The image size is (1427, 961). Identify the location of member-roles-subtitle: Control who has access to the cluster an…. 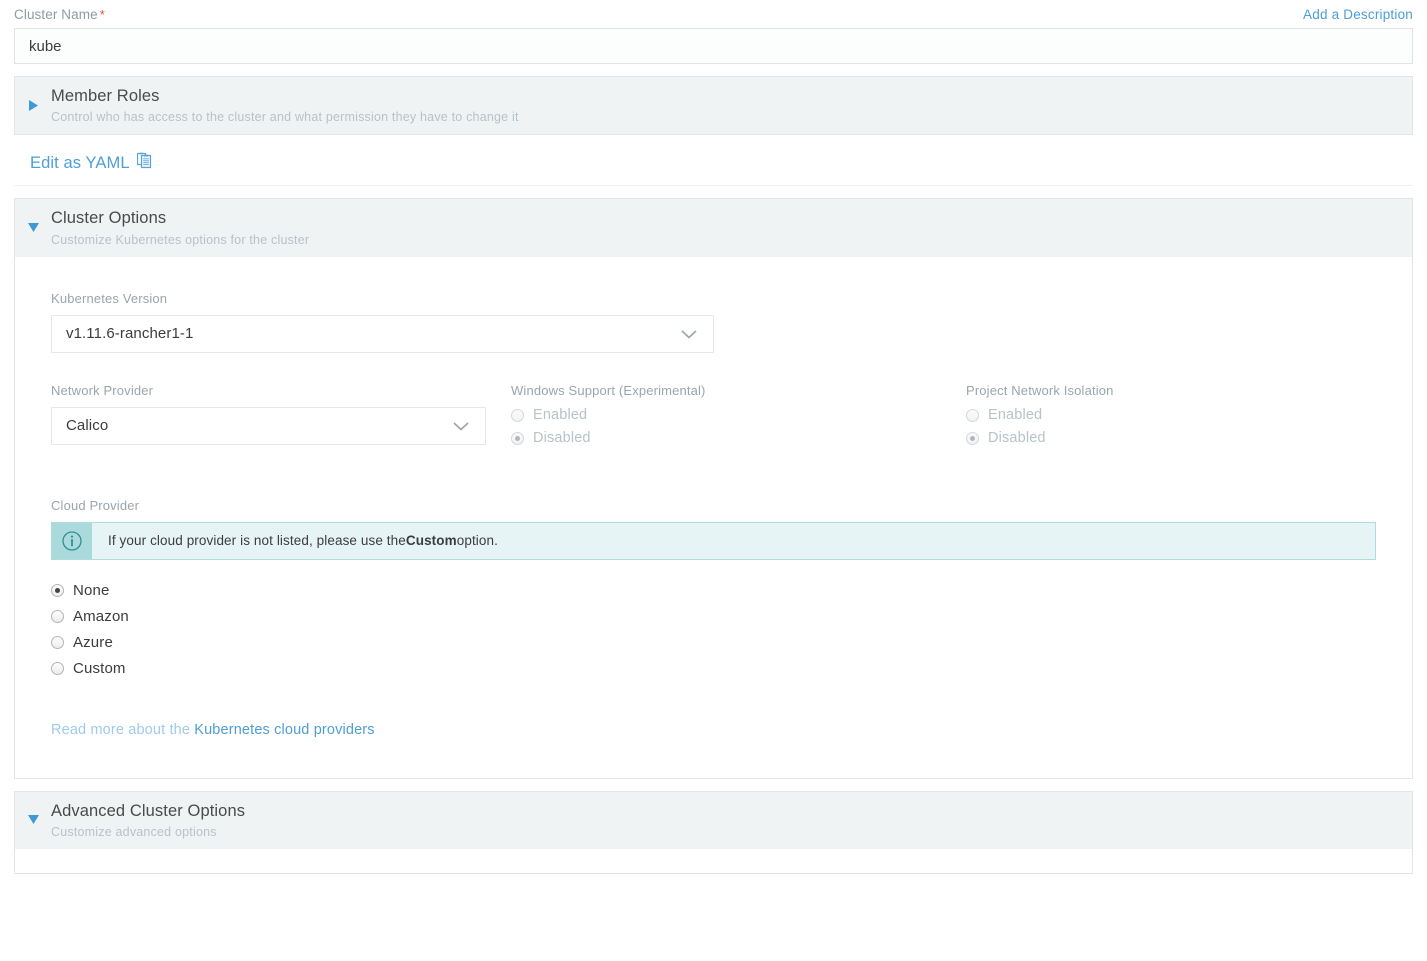
(285, 117).